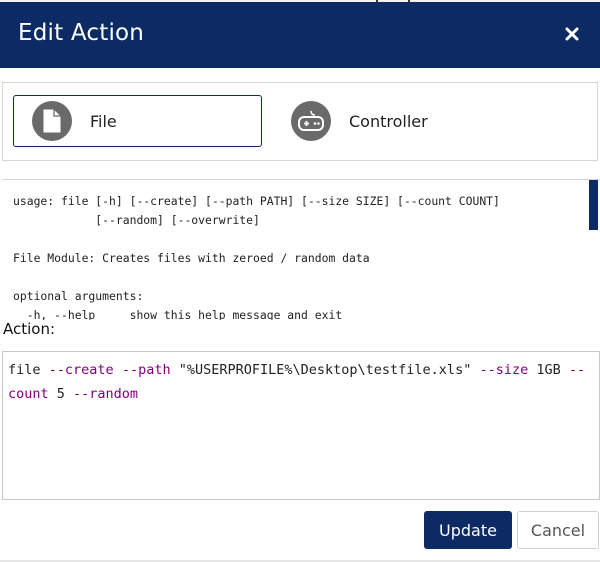 This screenshot has height=562, width=600. What do you see at coordinates (388, 121) in the screenshot?
I see `module-controller-label: Controller` at bounding box center [388, 121].